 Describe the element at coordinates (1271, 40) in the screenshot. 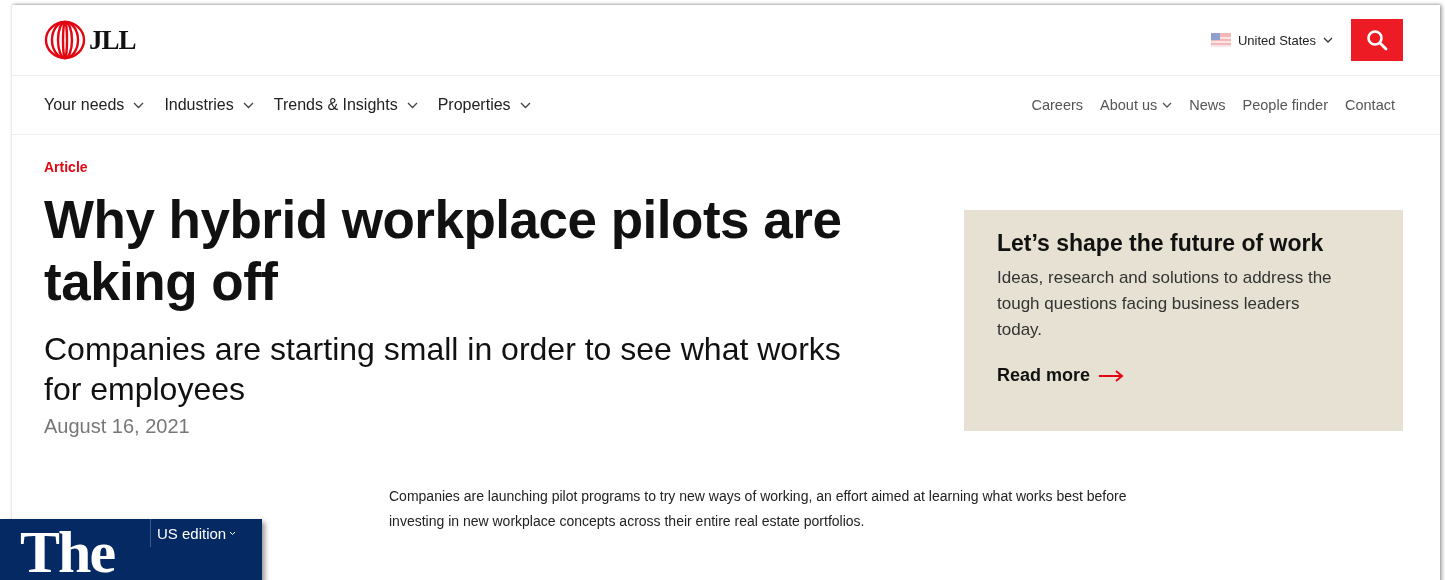

I see `region-selector: United States` at that location.